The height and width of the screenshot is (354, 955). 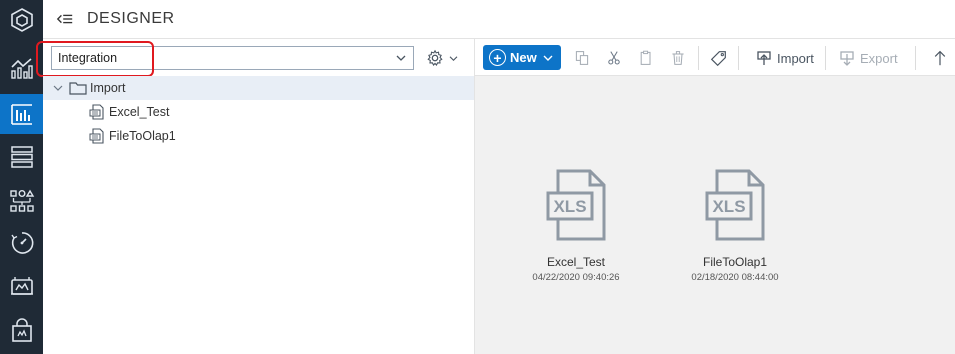 I want to click on store-icon, so click(x=21, y=330).